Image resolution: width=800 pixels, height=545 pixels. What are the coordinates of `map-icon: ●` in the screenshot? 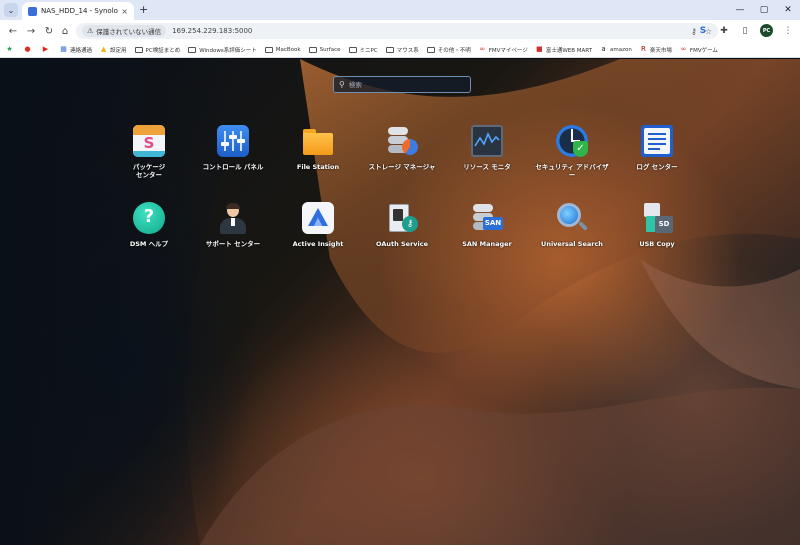 It's located at (27, 49).